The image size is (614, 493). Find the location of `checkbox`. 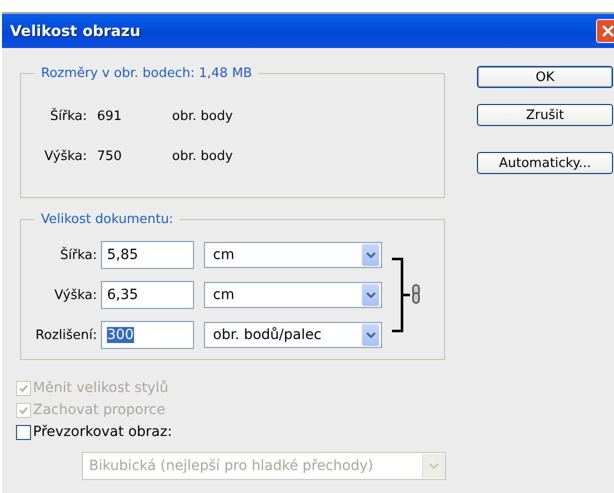

checkbox is located at coordinates (23, 432).